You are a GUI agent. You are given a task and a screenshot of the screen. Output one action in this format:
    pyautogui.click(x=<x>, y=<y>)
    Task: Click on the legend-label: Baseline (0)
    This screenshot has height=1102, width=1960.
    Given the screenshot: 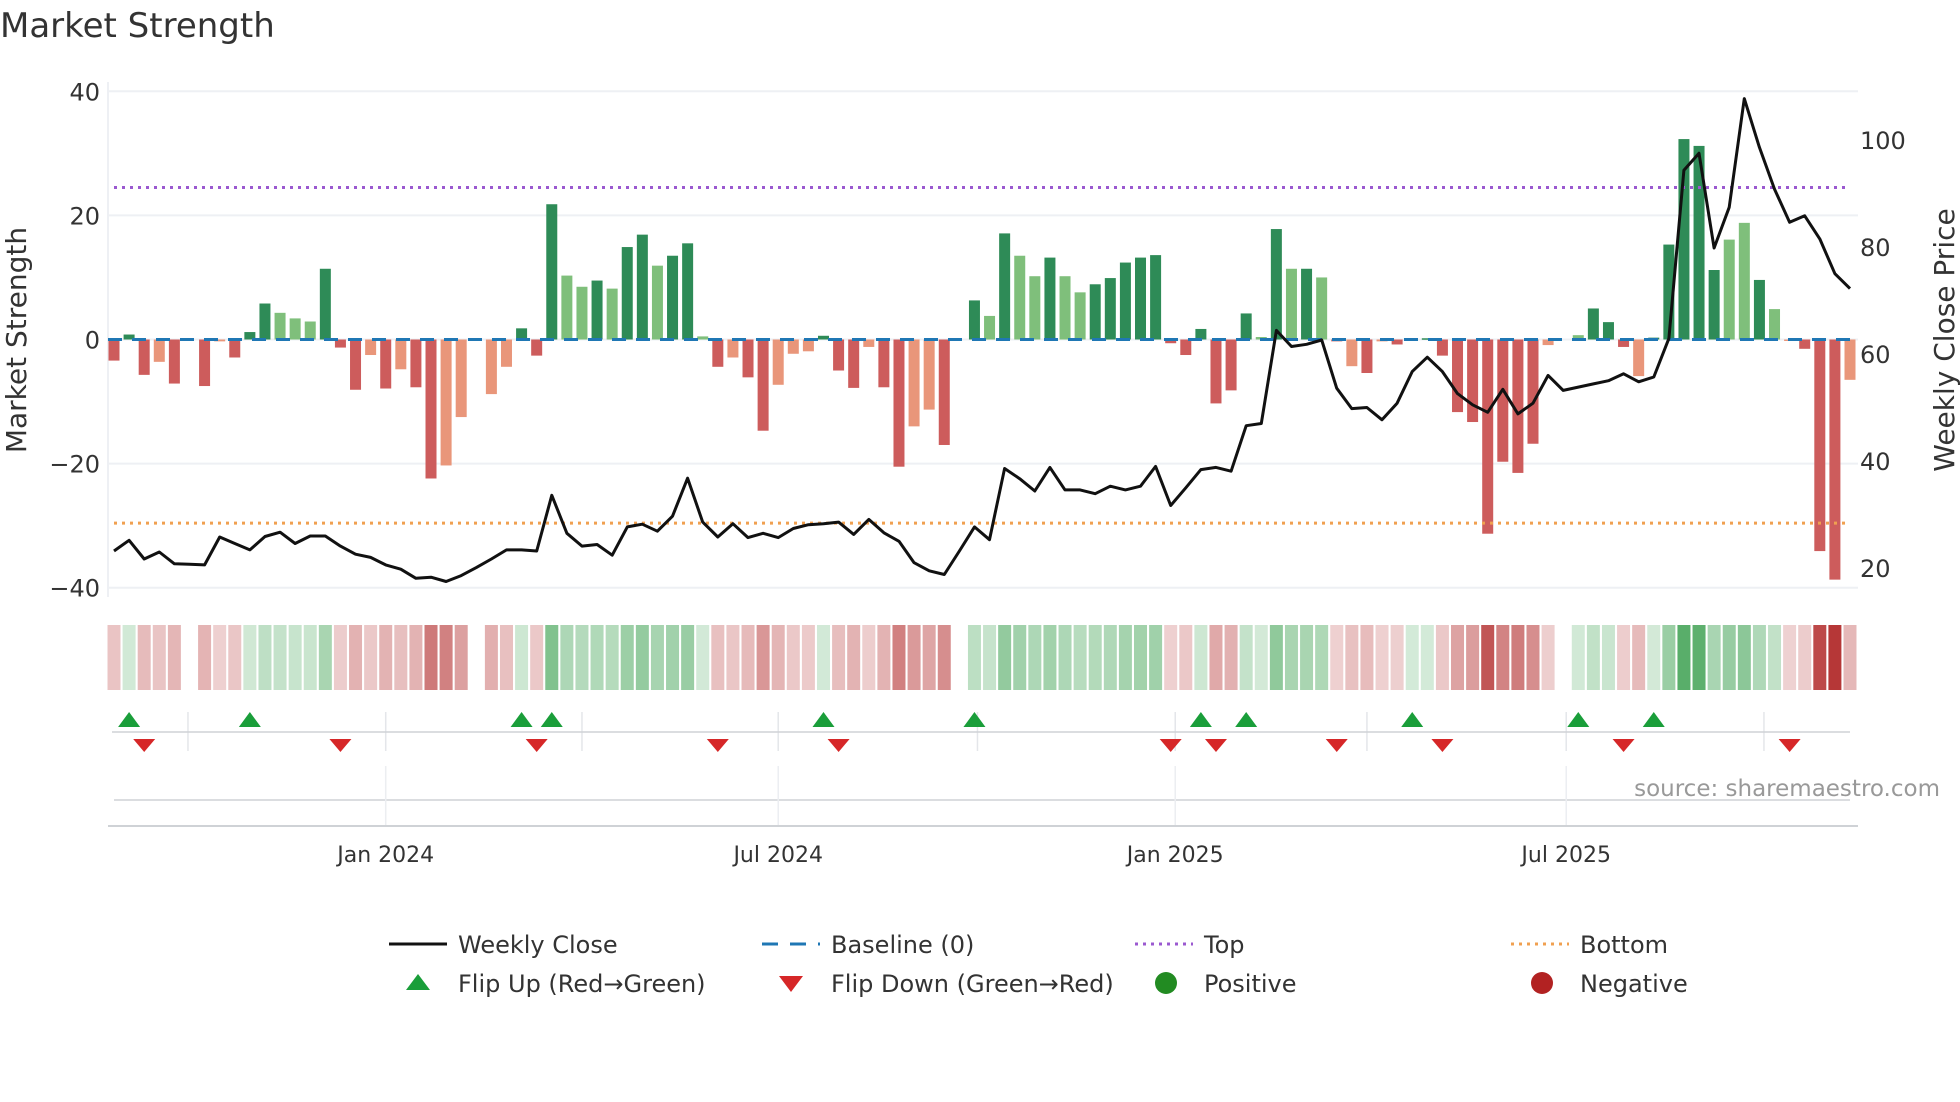 What is the action you would take?
    pyautogui.click(x=902, y=945)
    